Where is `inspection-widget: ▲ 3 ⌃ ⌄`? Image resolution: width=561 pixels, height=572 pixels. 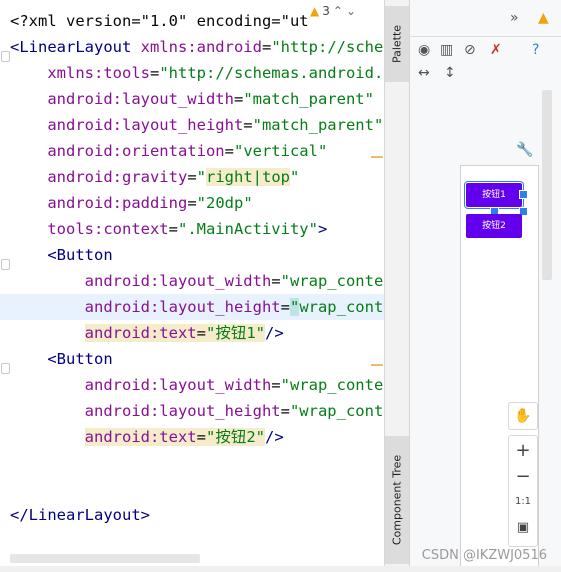
inspection-widget: ▲ 3 ⌃ ⌄ is located at coordinates (333, 11).